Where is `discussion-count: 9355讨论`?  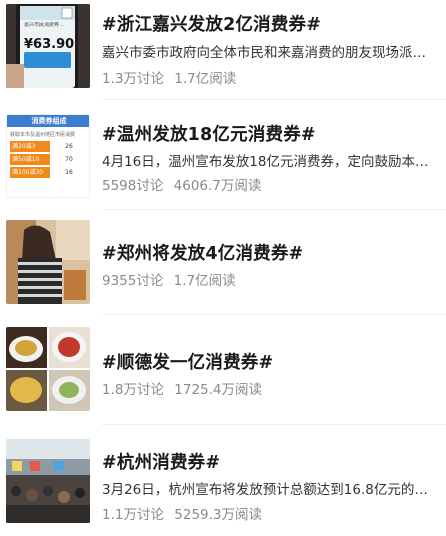 discussion-count: 9355讨论 is located at coordinates (133, 281).